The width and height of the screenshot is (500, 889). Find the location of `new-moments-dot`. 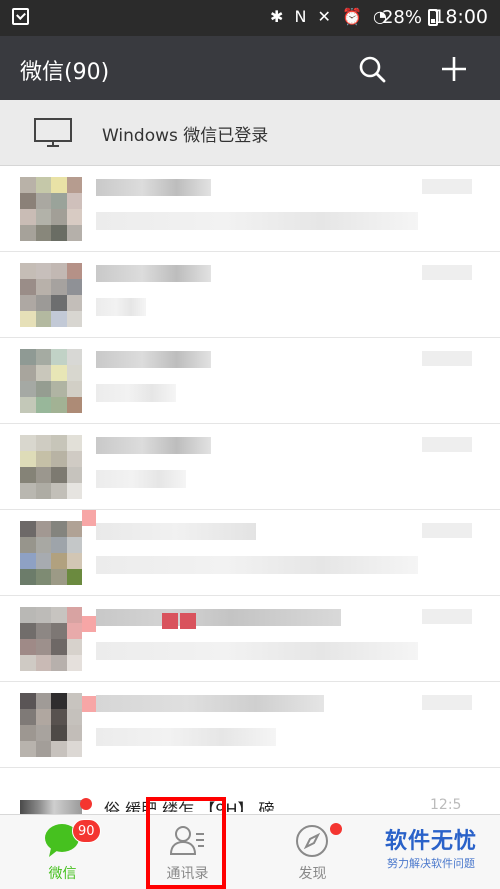

new-moments-dot is located at coordinates (336, 829).